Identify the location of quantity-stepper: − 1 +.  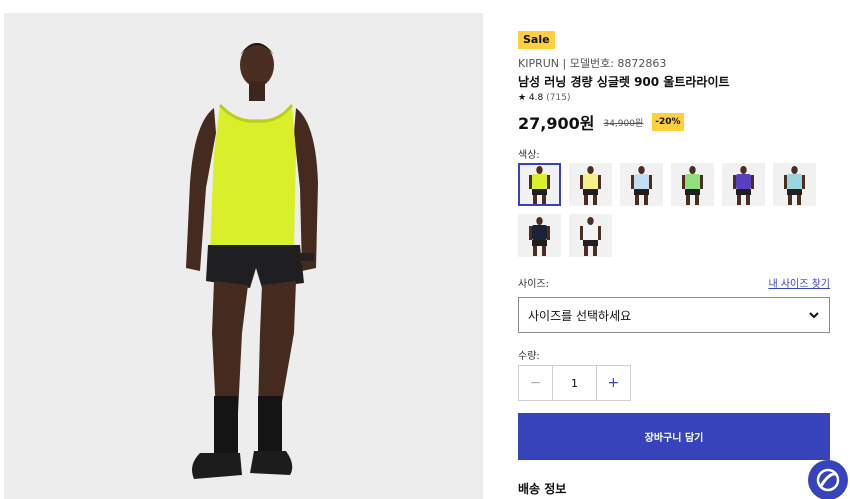
(574, 383).